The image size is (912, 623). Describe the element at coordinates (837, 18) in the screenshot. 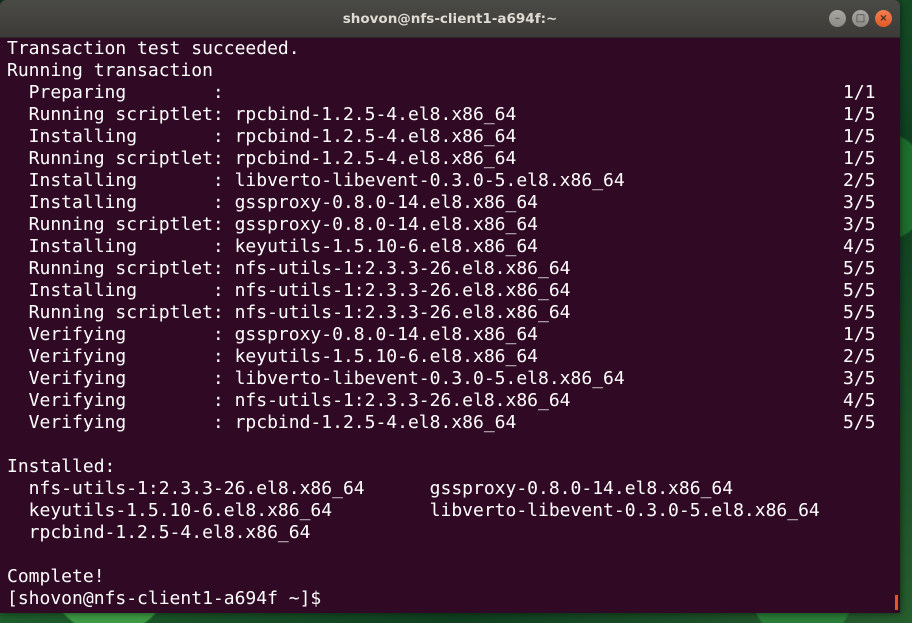

I see `minimize-icon: –` at that location.